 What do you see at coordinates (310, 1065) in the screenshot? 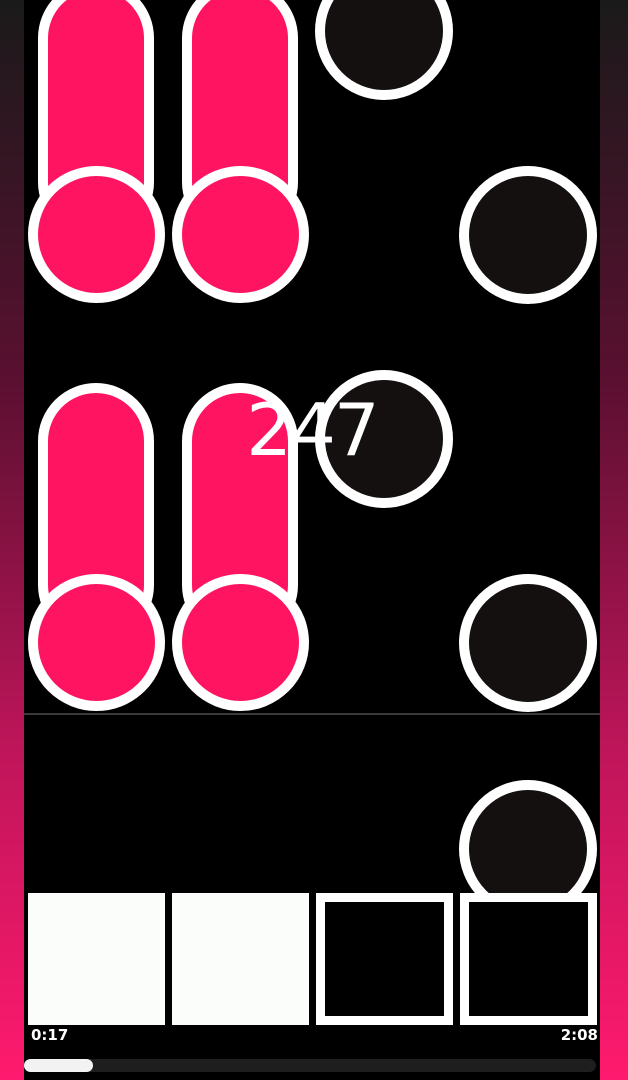
I see `song-progress-bar` at bounding box center [310, 1065].